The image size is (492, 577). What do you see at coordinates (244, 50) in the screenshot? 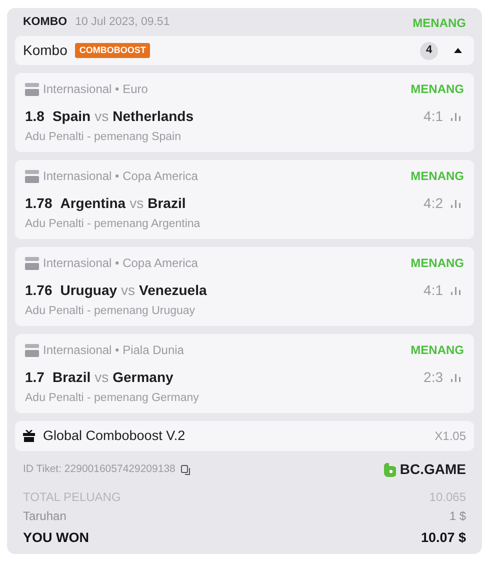
I see `combo-header: Kombo COMBOBOOST 4` at bounding box center [244, 50].